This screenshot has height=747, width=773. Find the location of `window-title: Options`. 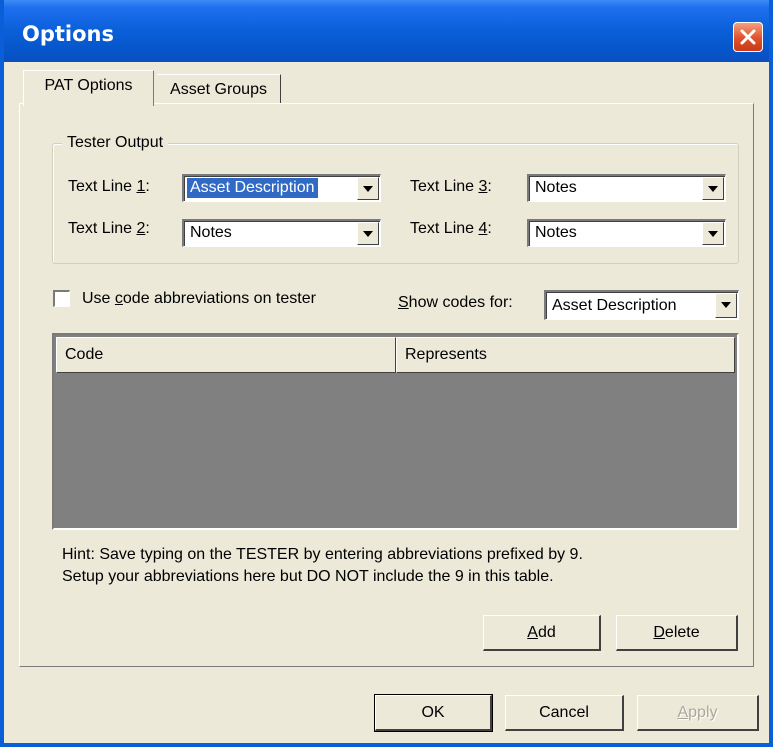

window-title: Options is located at coordinates (68, 34).